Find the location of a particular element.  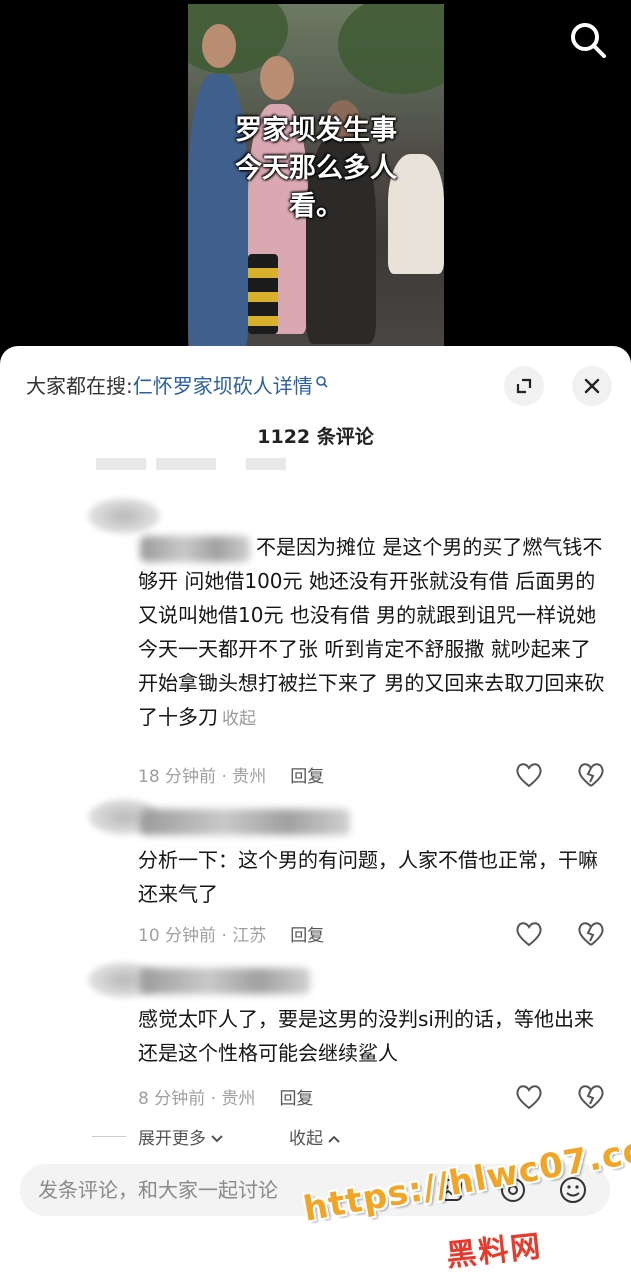

comment-meta: 8 分钟前 · 贵州 回复 is located at coordinates (226, 1099).